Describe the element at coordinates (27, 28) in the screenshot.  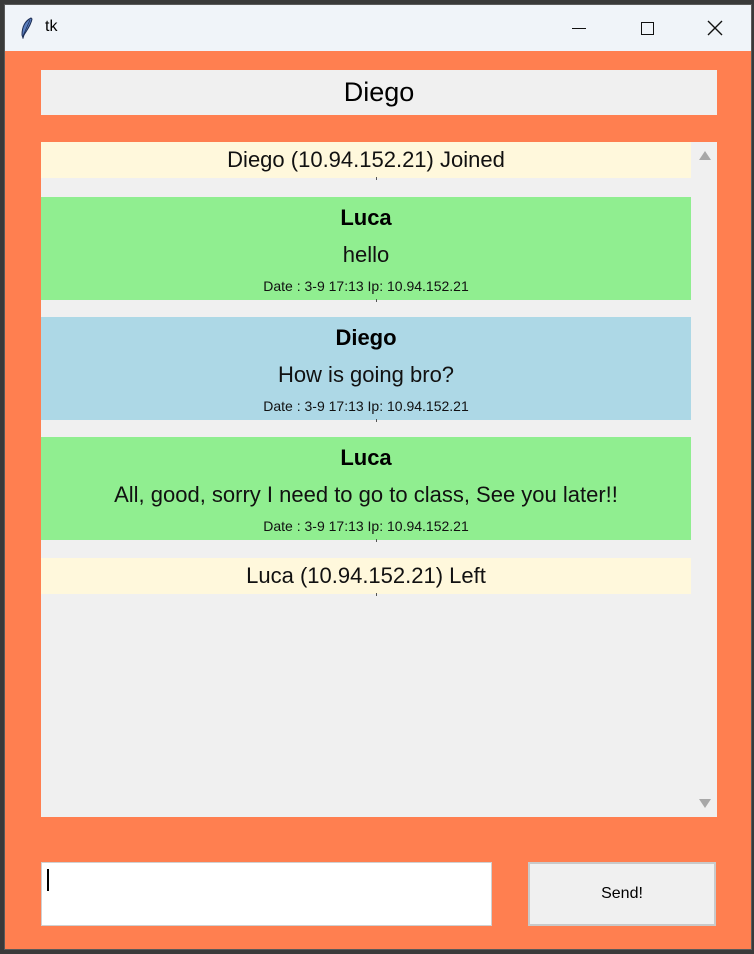
I see `feather-icon` at that location.